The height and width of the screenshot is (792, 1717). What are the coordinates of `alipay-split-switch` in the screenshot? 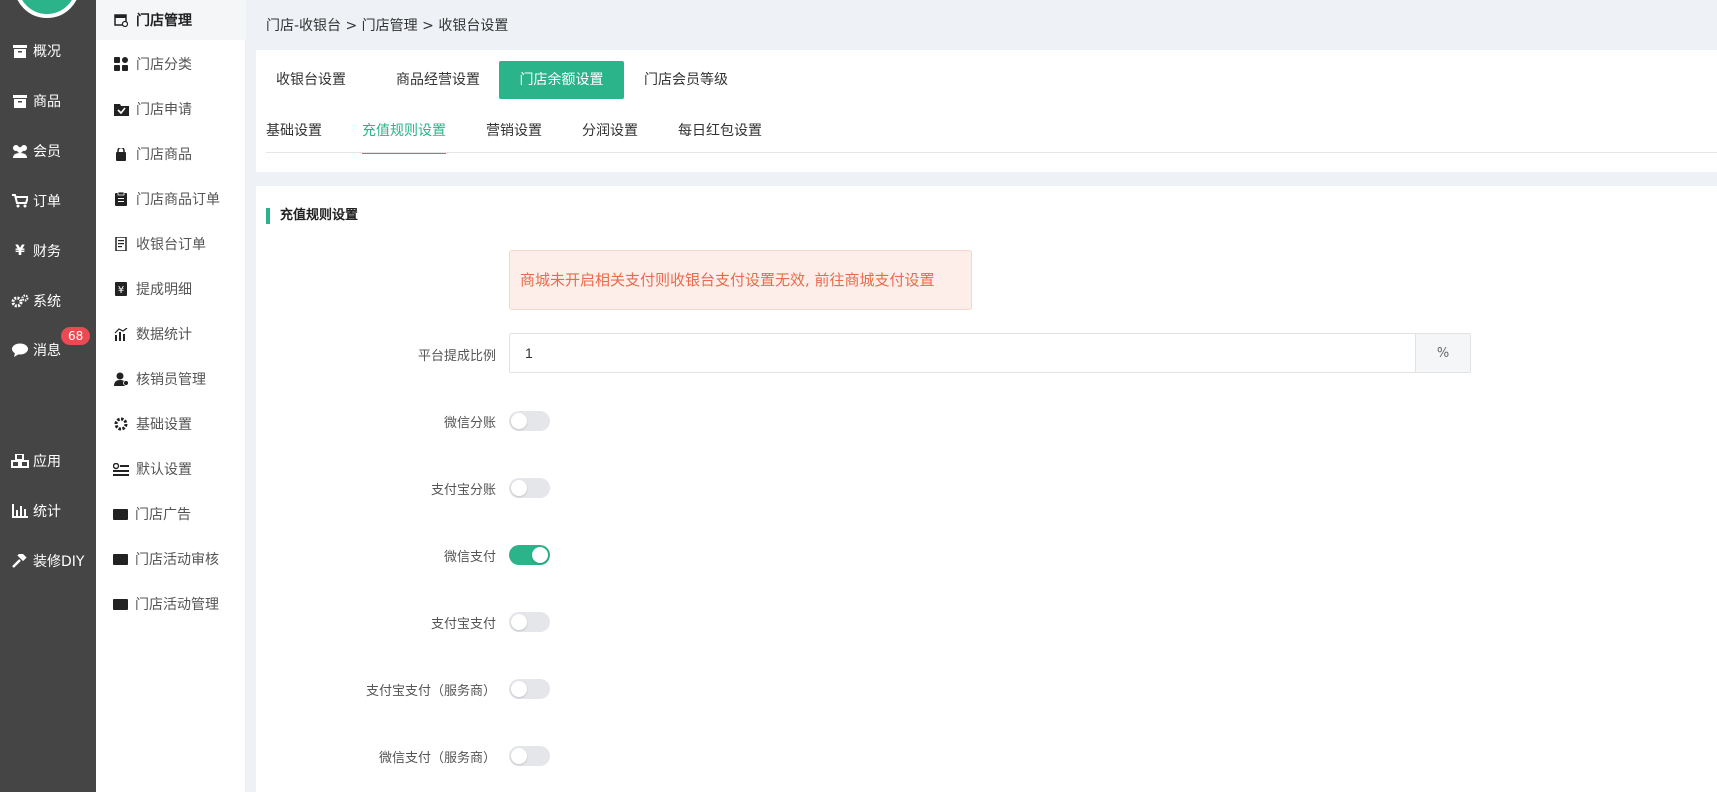 It's located at (529, 488).